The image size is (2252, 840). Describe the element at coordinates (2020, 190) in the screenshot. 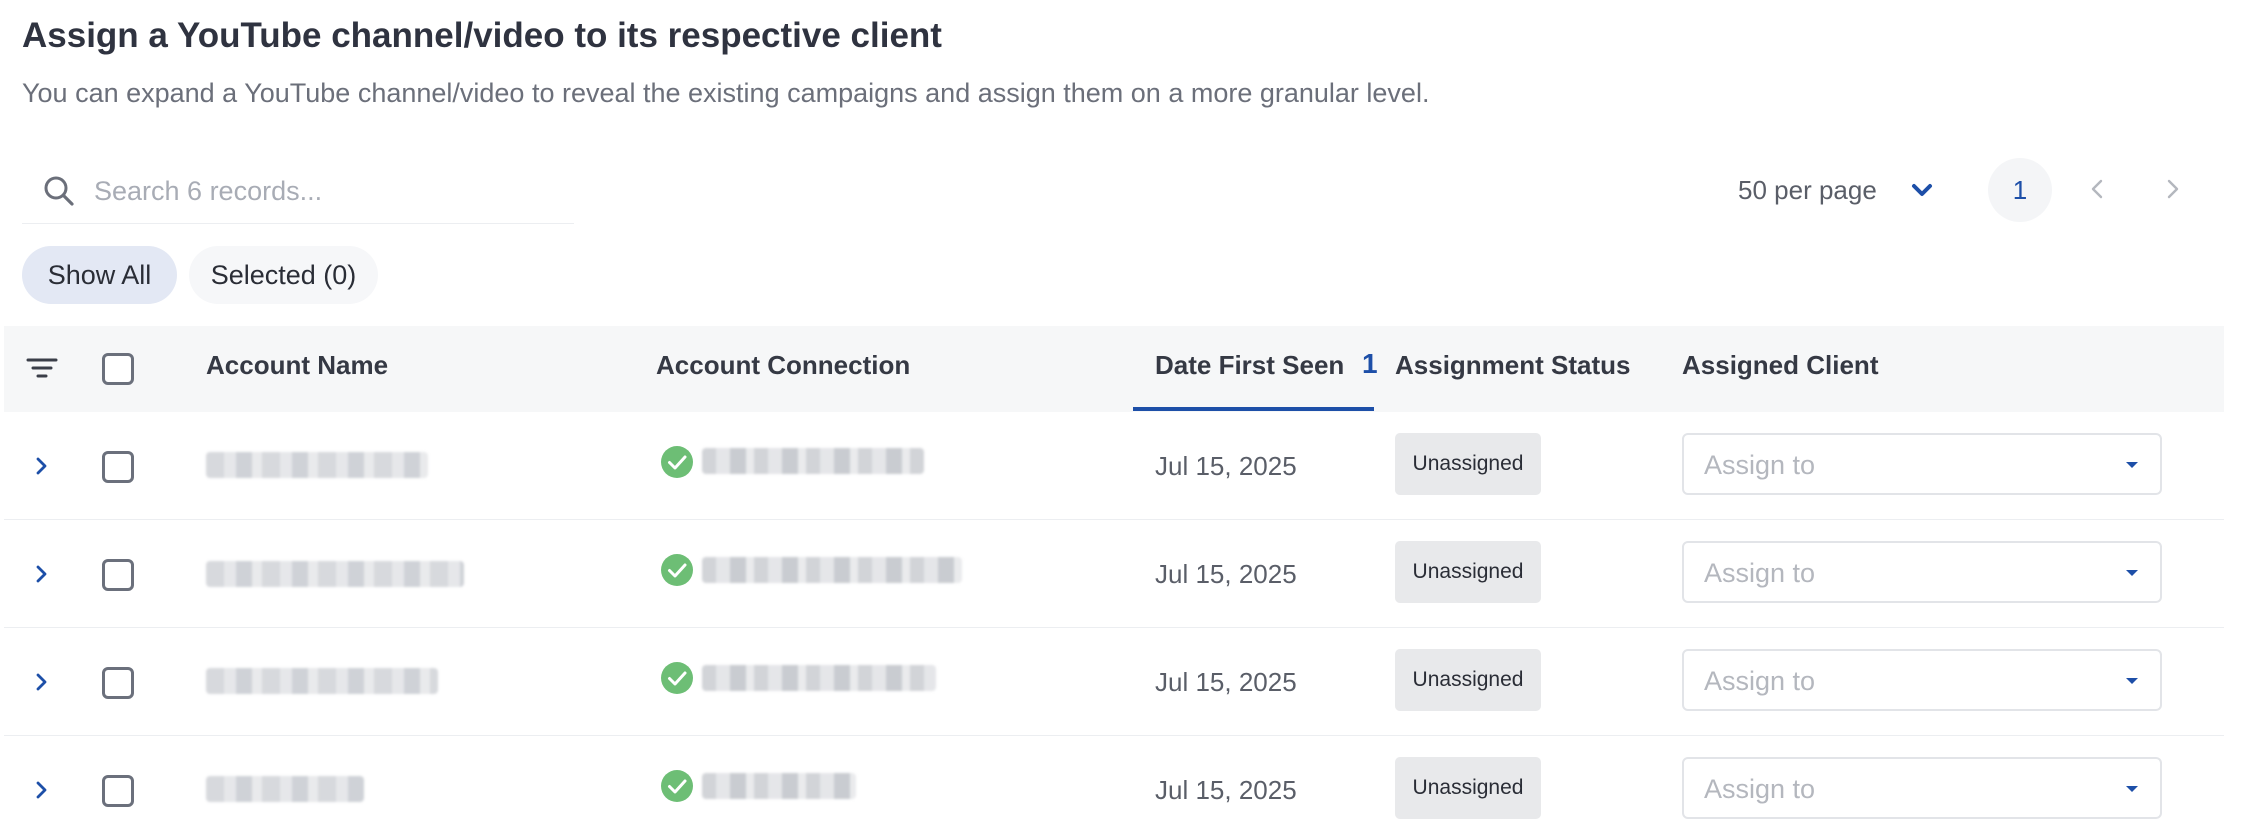

I see `page-number-current: 1` at that location.